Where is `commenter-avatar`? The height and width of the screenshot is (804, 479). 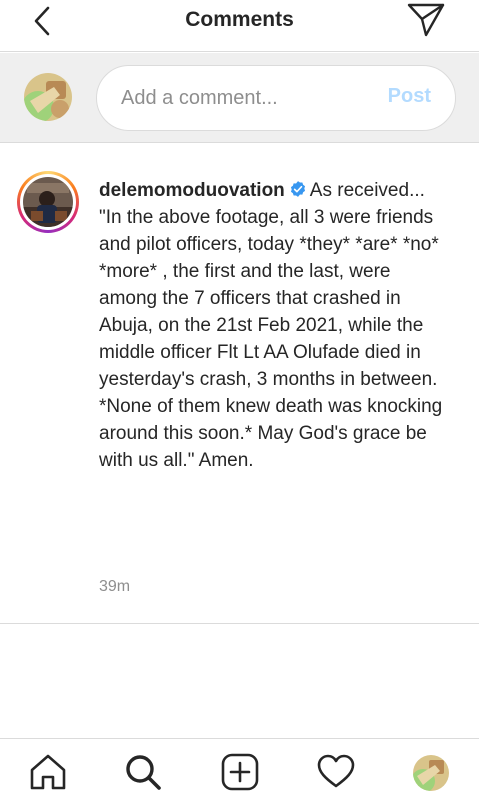 commenter-avatar is located at coordinates (48, 202).